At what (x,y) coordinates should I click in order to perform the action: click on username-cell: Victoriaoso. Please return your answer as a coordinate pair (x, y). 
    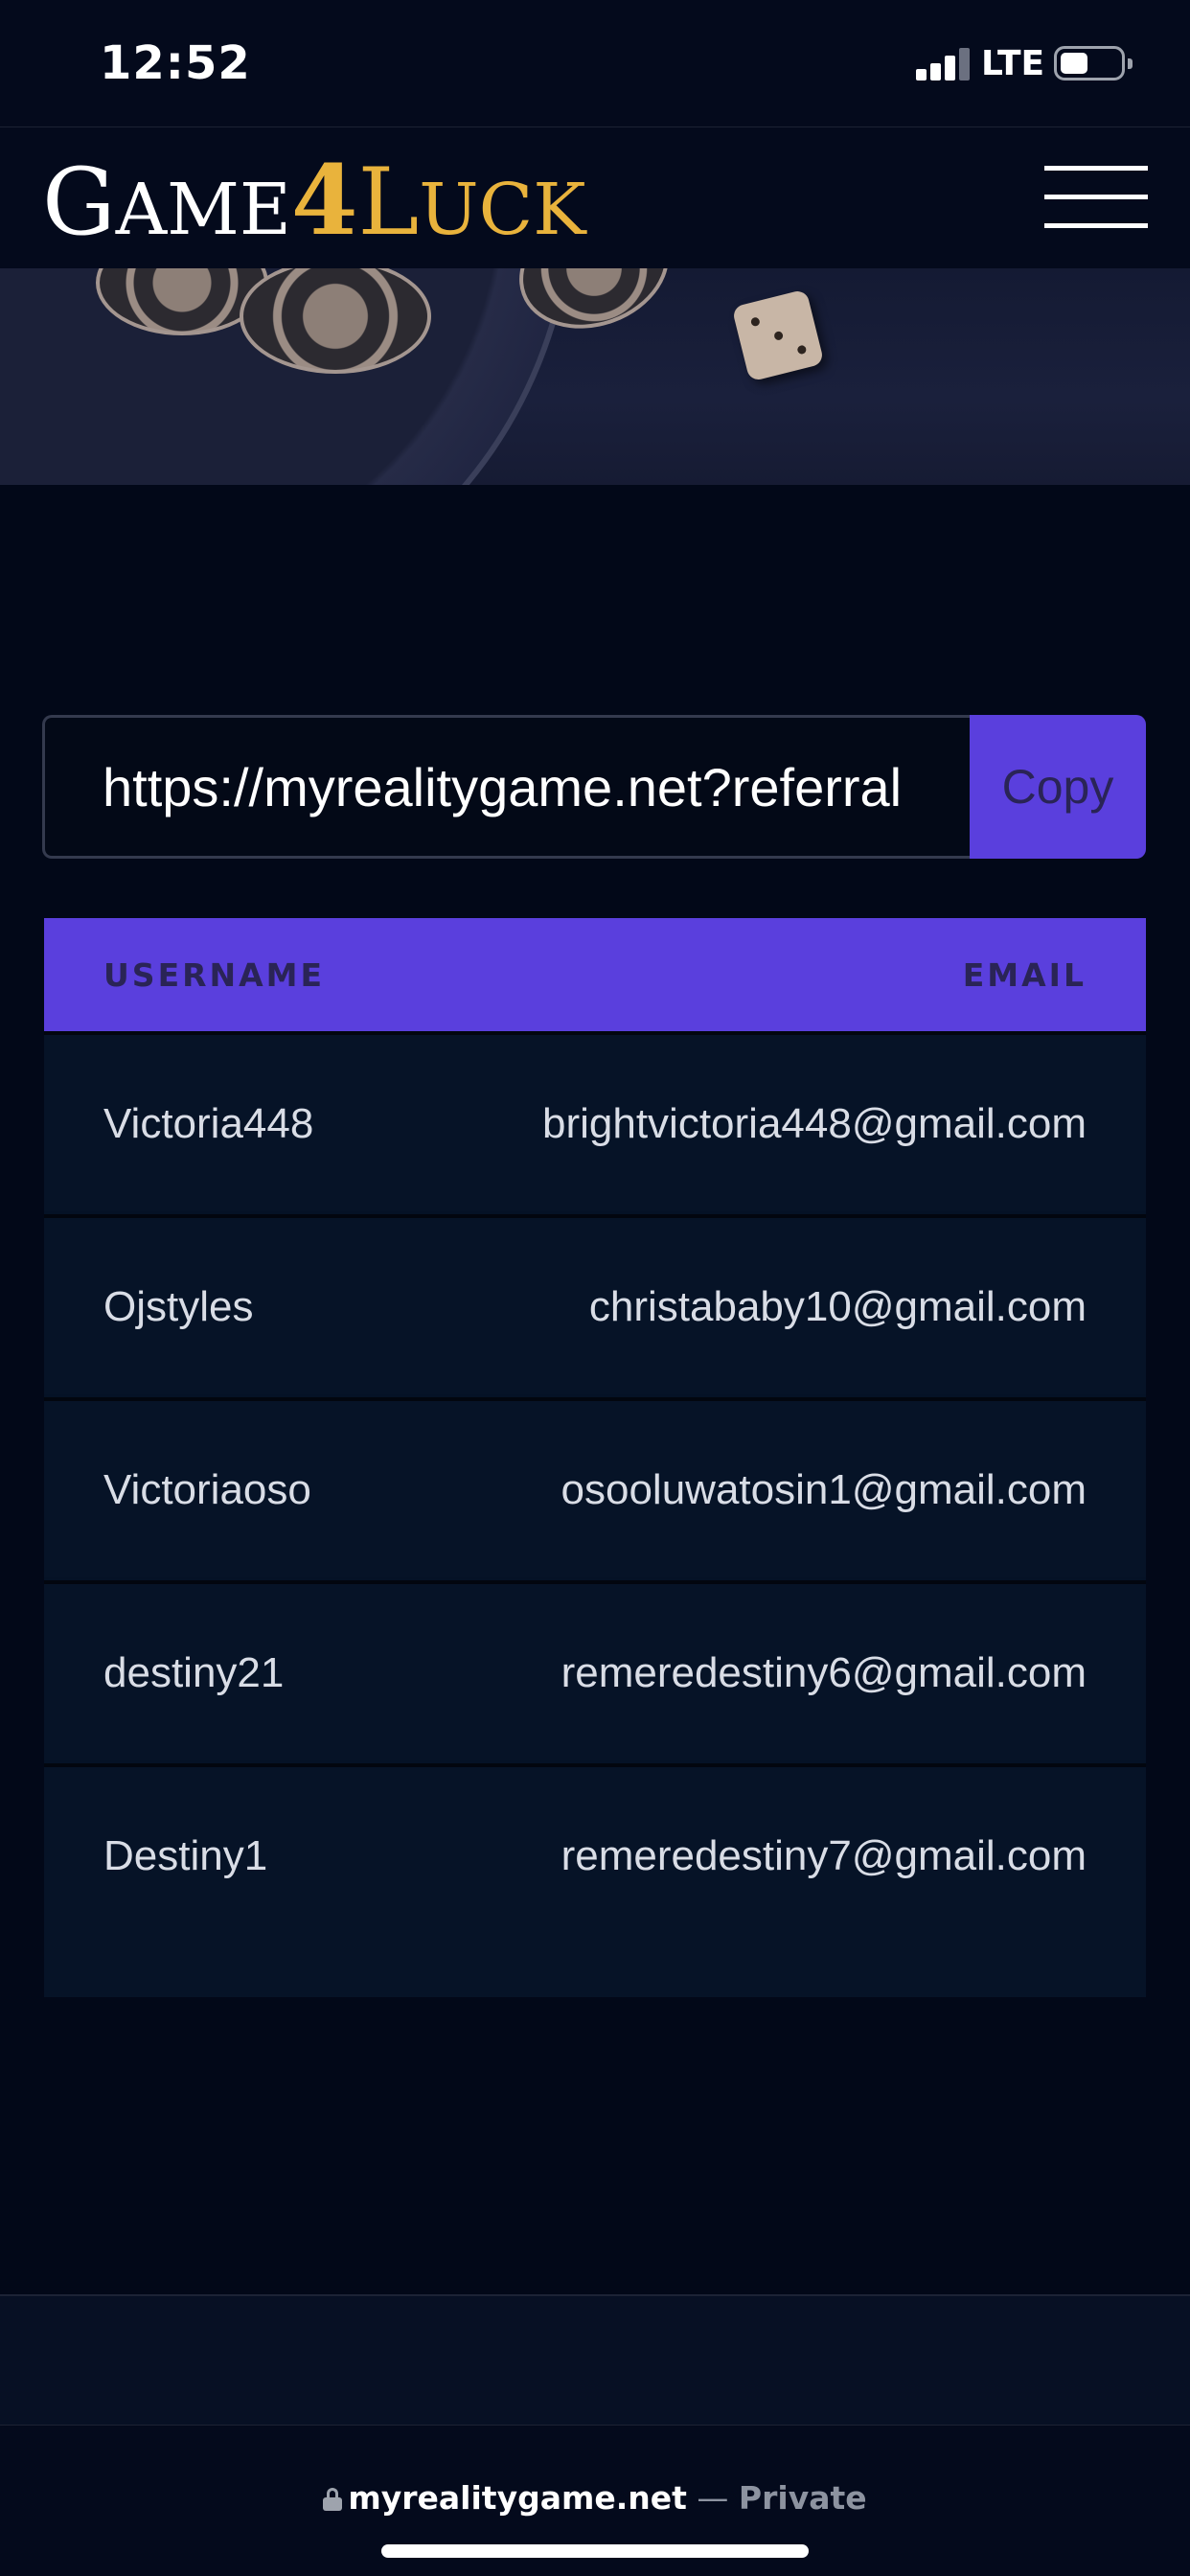
    Looking at the image, I should click on (207, 1489).